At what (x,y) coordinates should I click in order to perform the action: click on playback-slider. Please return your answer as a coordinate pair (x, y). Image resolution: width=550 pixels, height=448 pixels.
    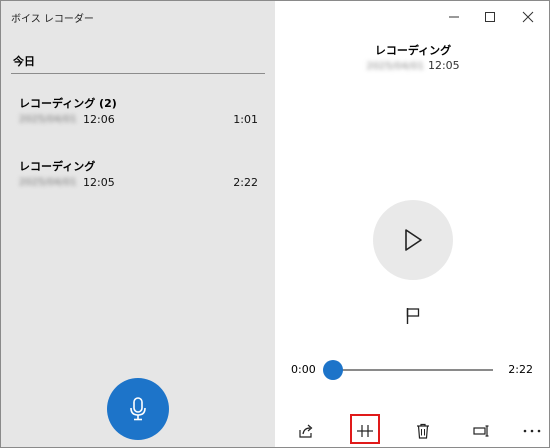
    Looking at the image, I should click on (413, 370).